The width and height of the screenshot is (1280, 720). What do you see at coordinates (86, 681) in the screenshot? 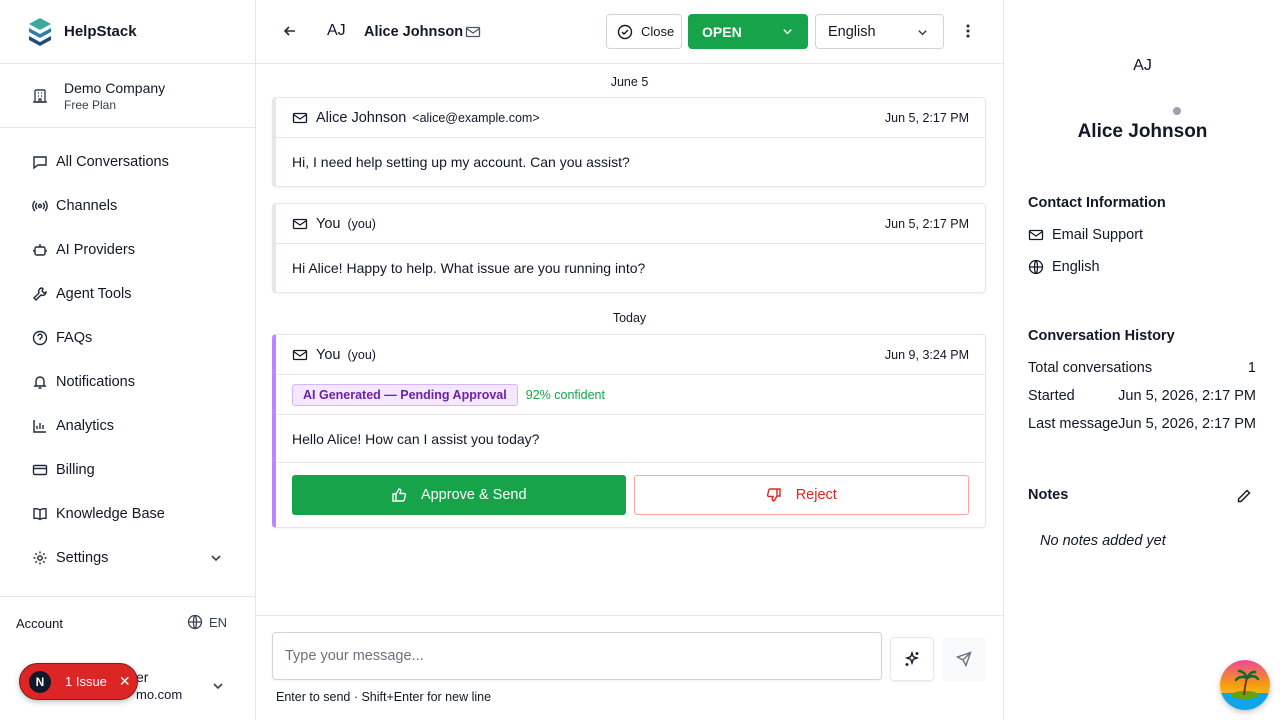
I see `issues-count: 1 Issue` at bounding box center [86, 681].